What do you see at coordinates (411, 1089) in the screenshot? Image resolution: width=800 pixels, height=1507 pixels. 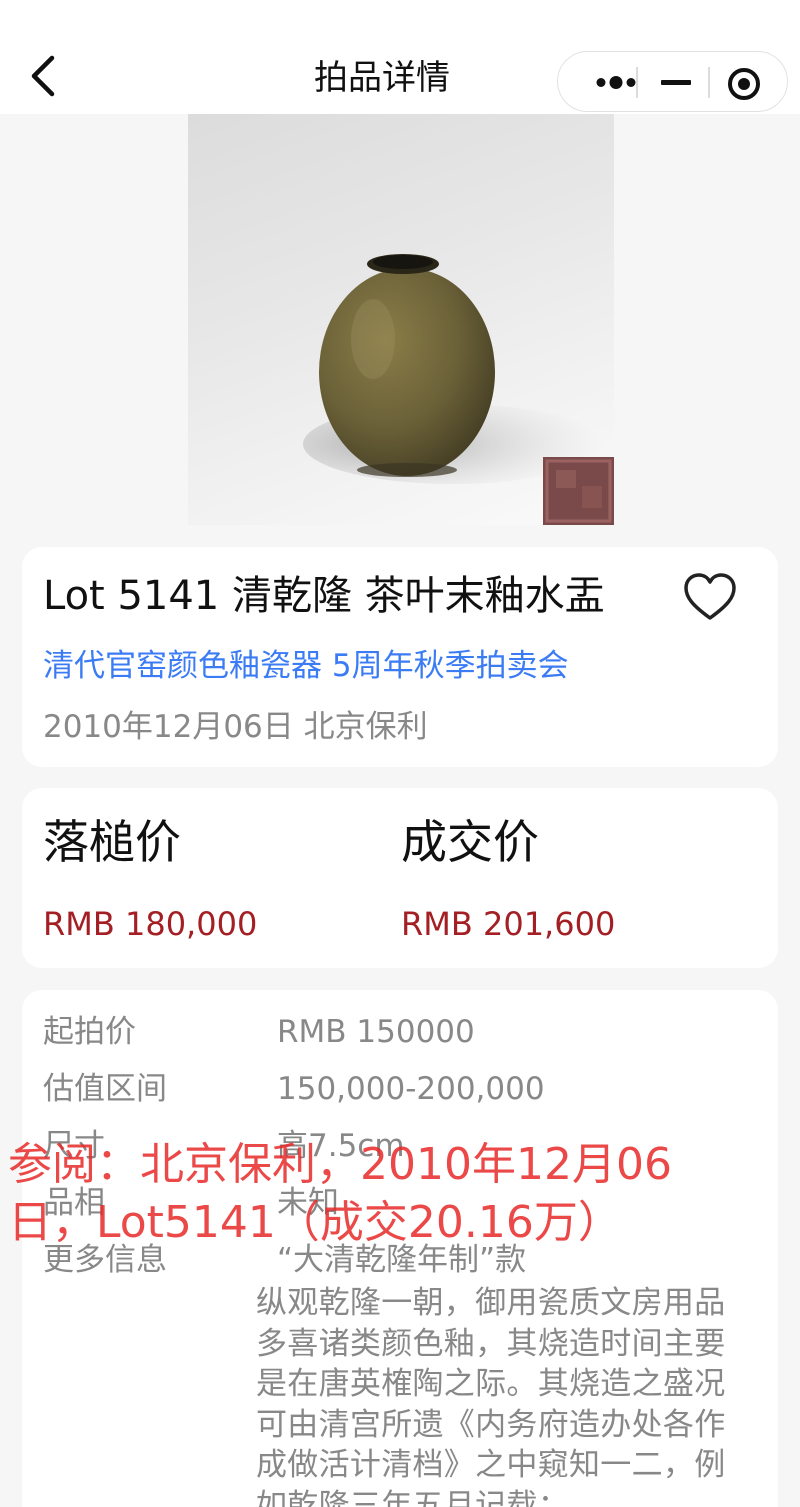 I see `detail-value: 150,000-200,000` at bounding box center [411, 1089].